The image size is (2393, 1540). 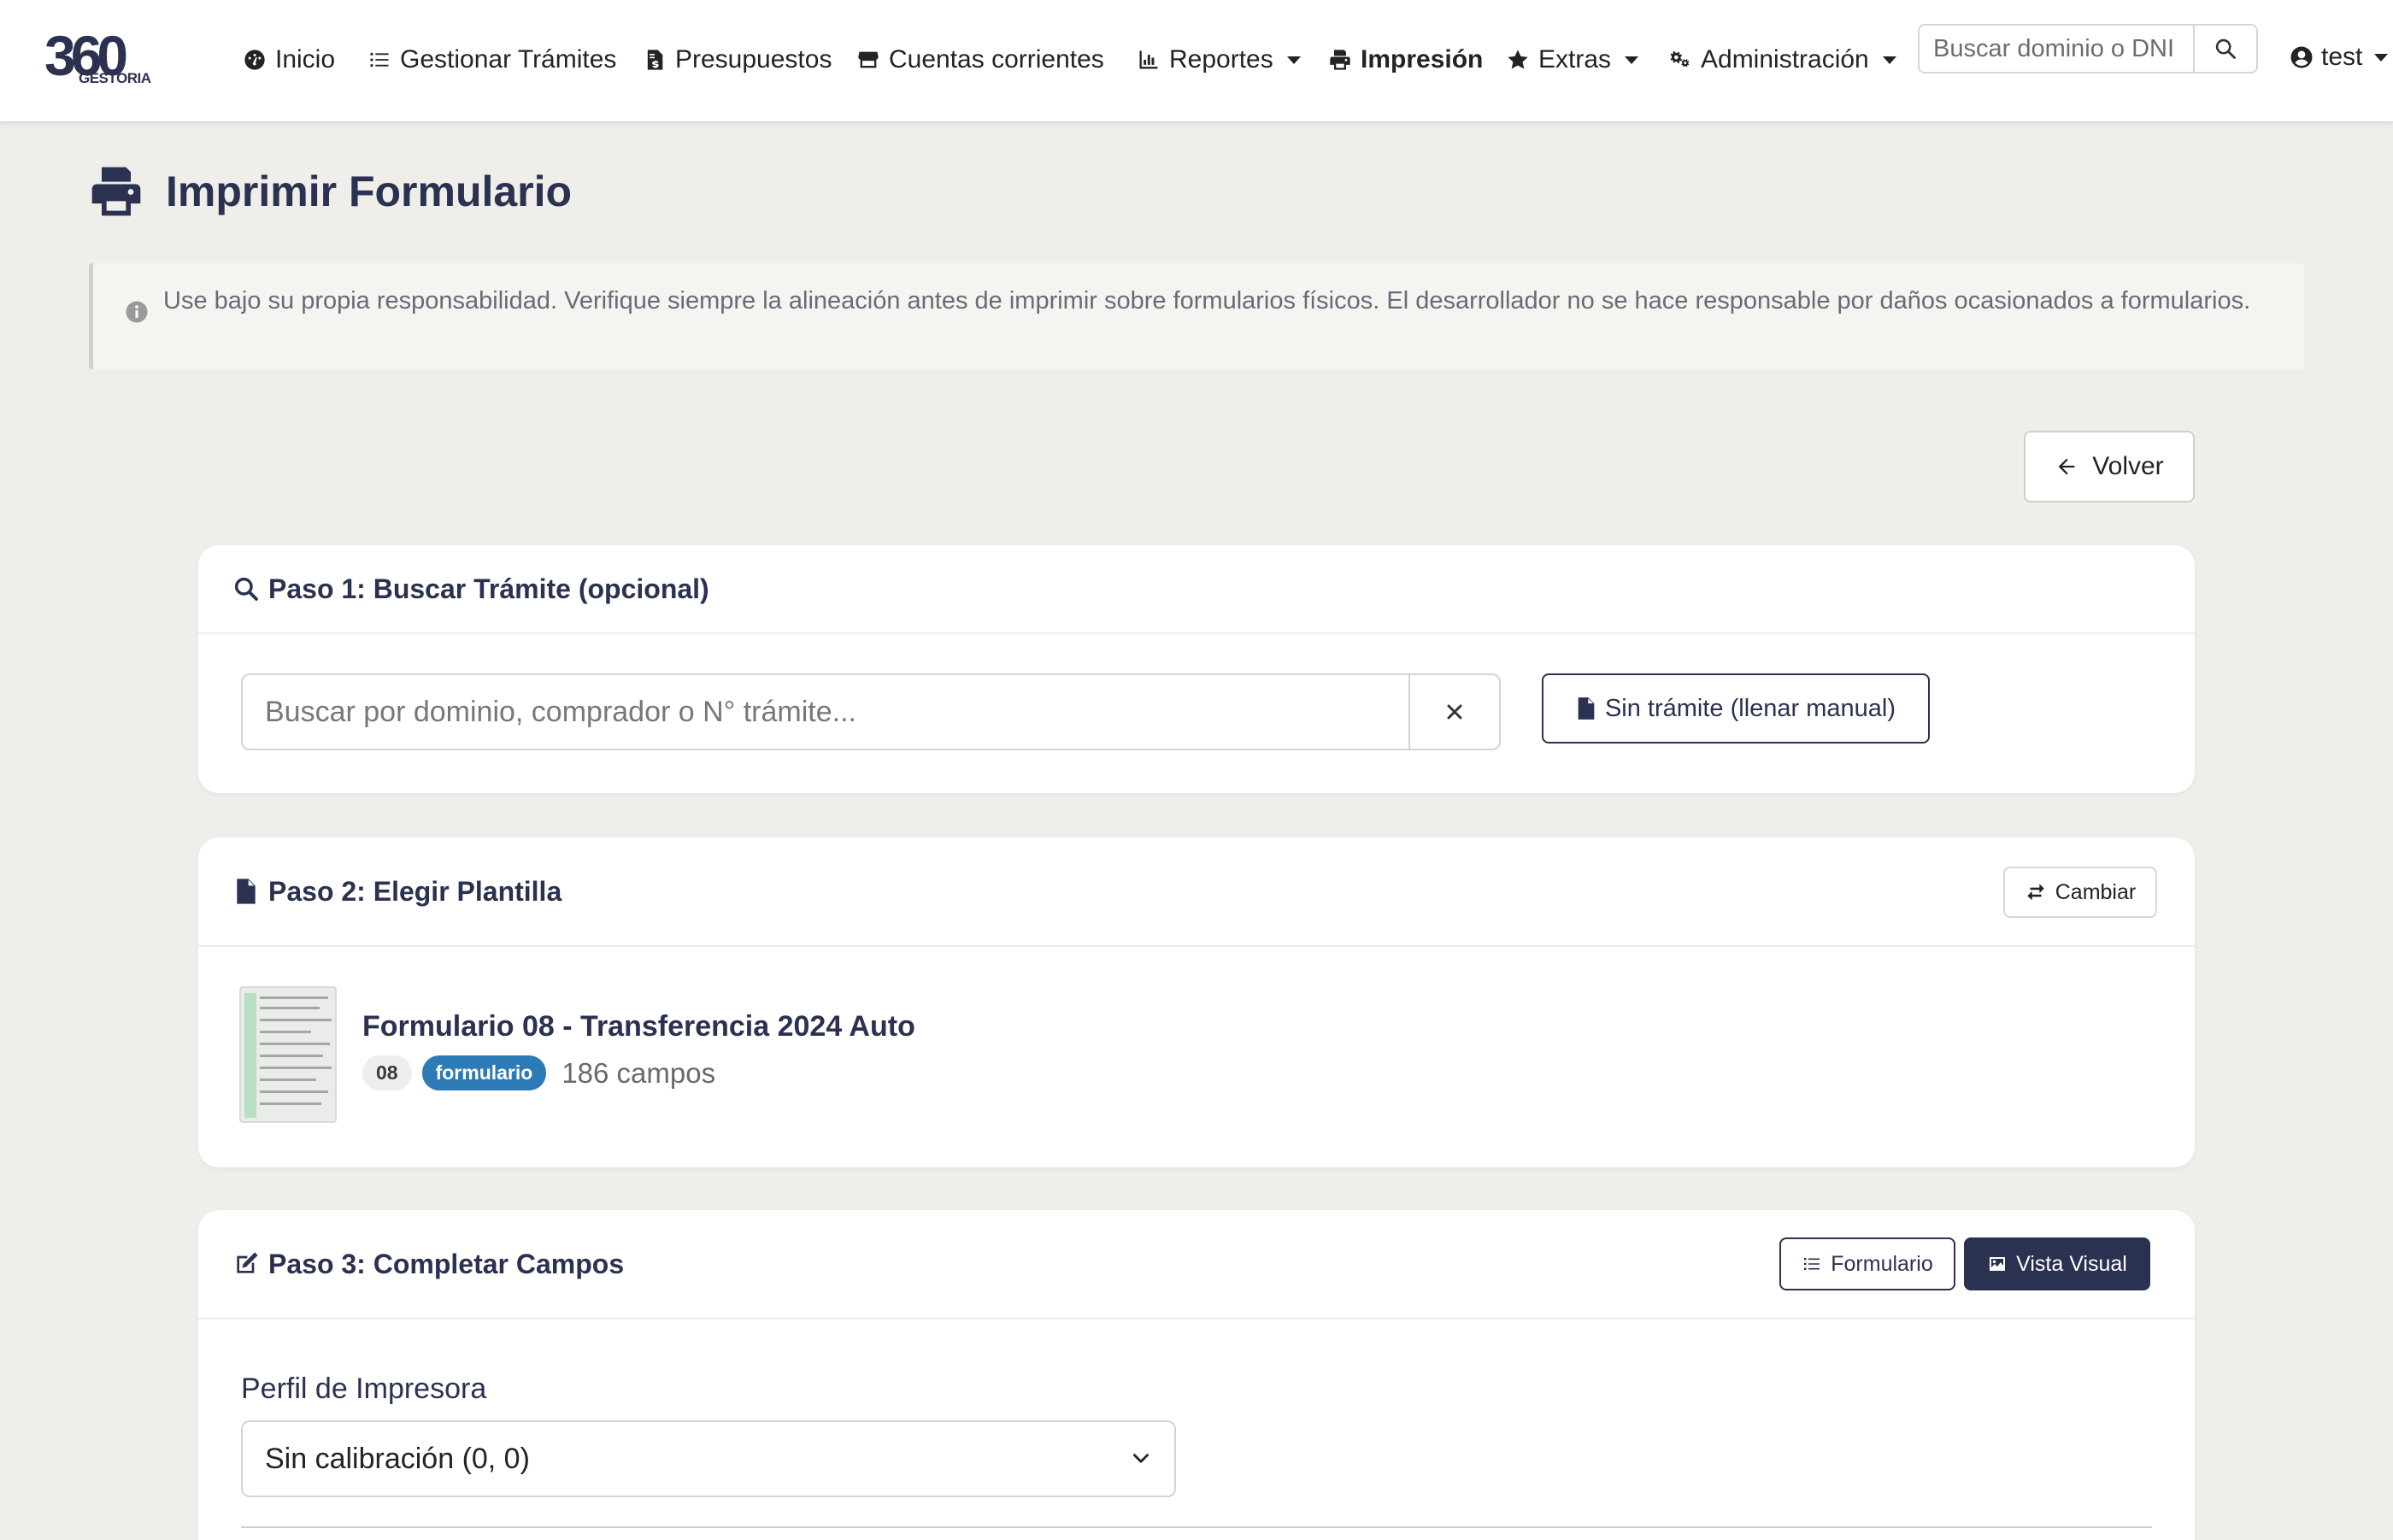 What do you see at coordinates (825, 712) in the screenshot?
I see `tramite-search-input` at bounding box center [825, 712].